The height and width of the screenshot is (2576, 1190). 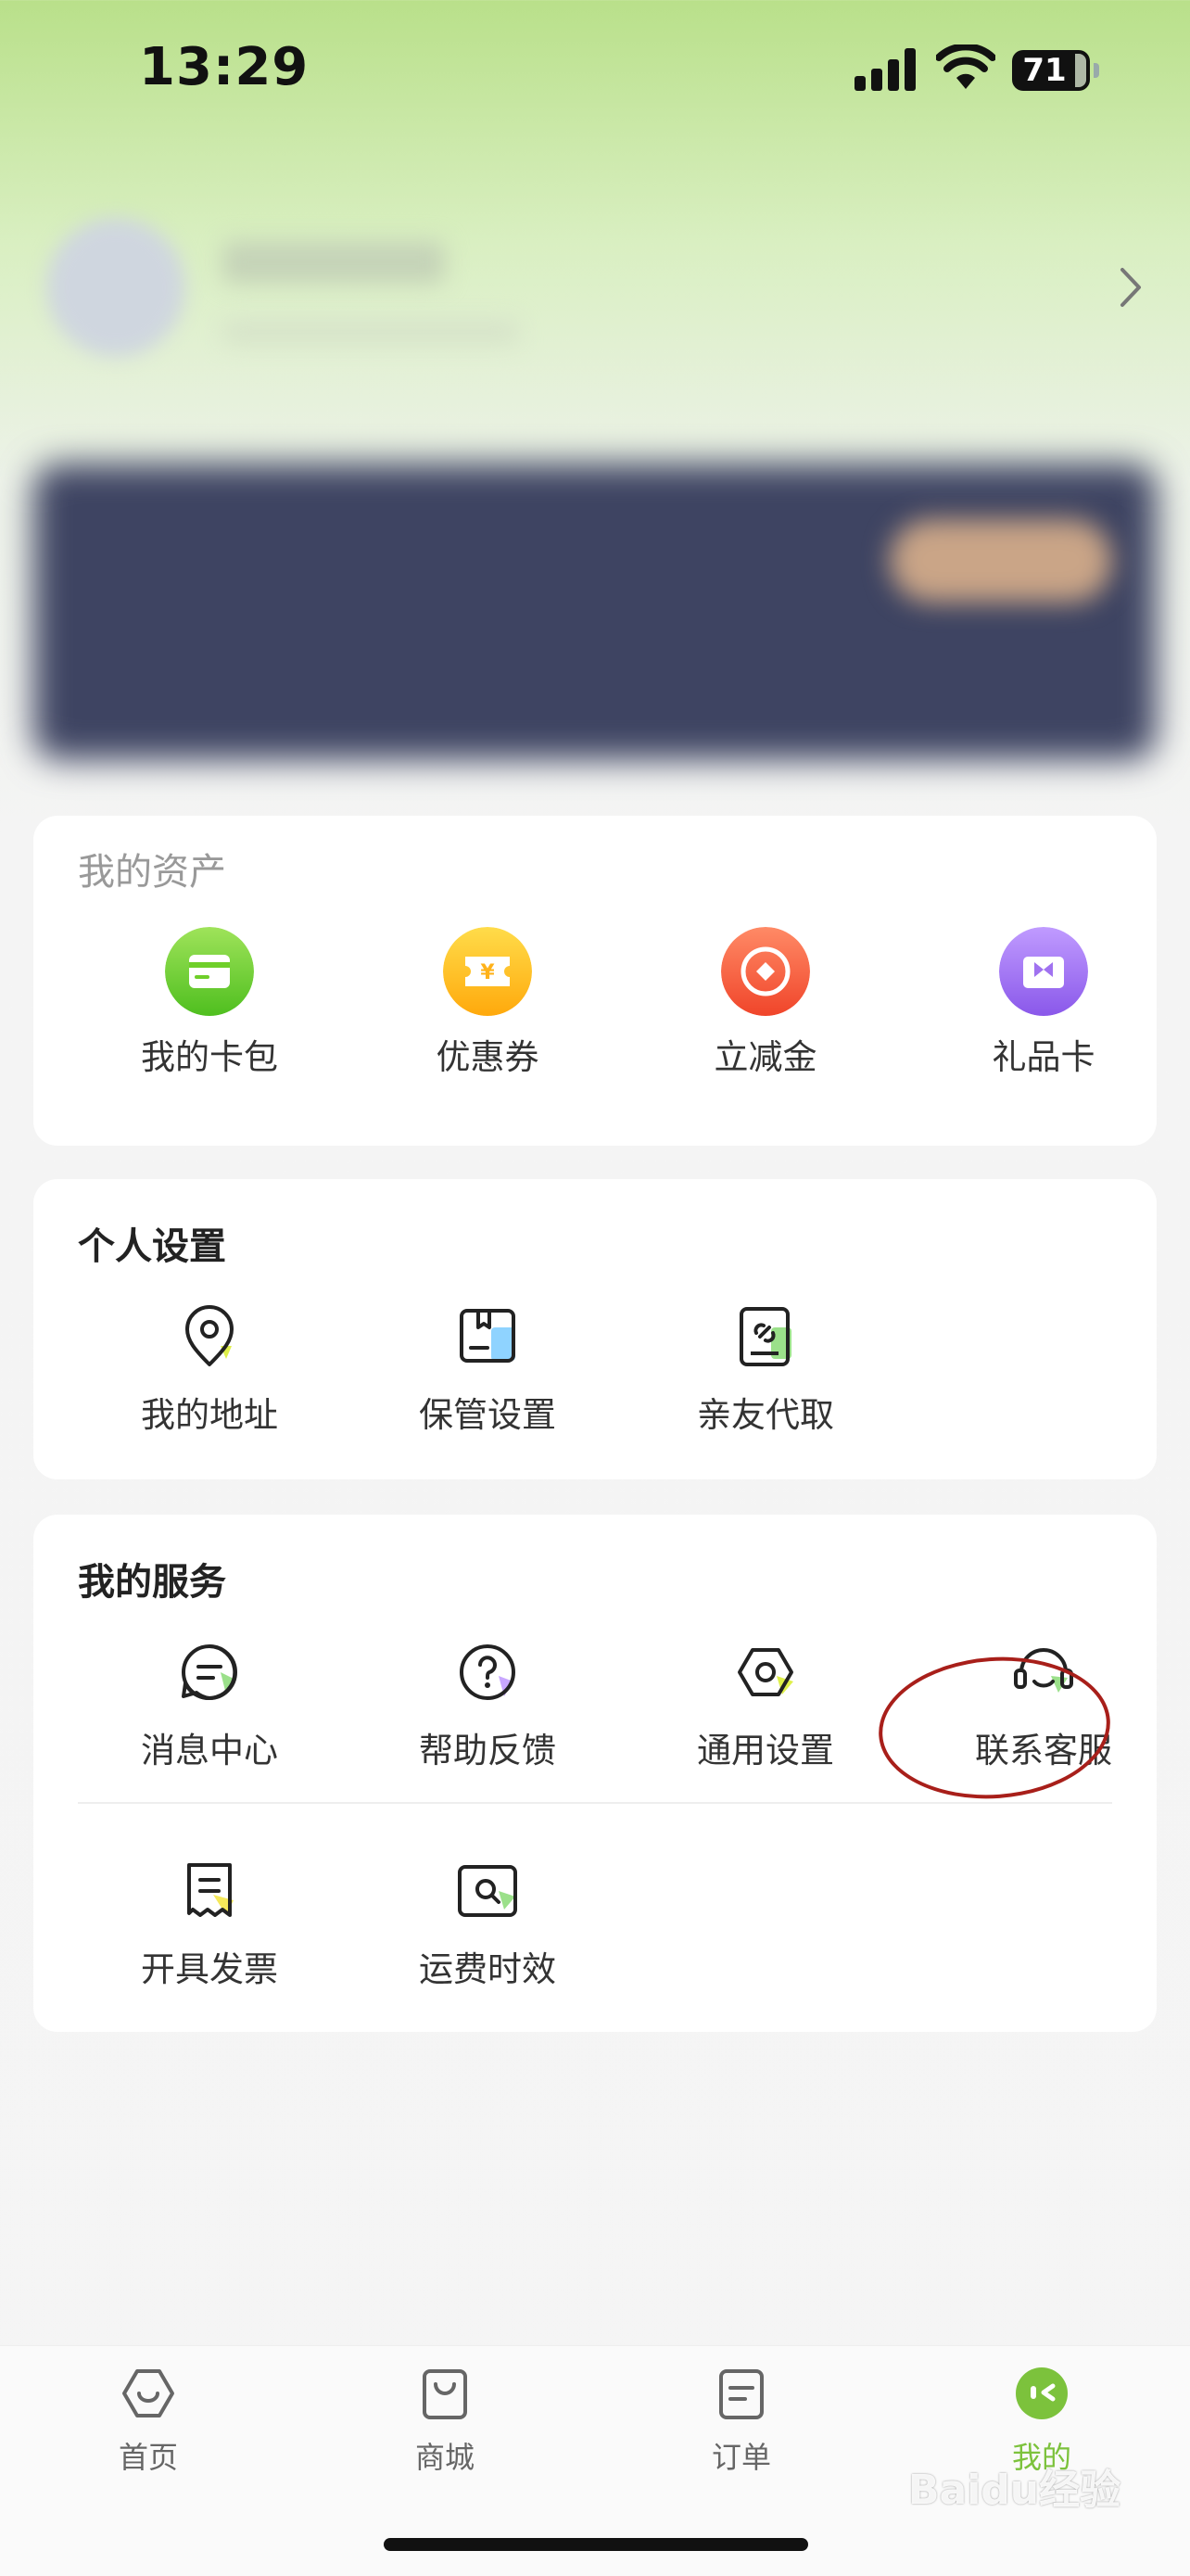 I want to click on cellular-signal-icon, so click(x=885, y=69).